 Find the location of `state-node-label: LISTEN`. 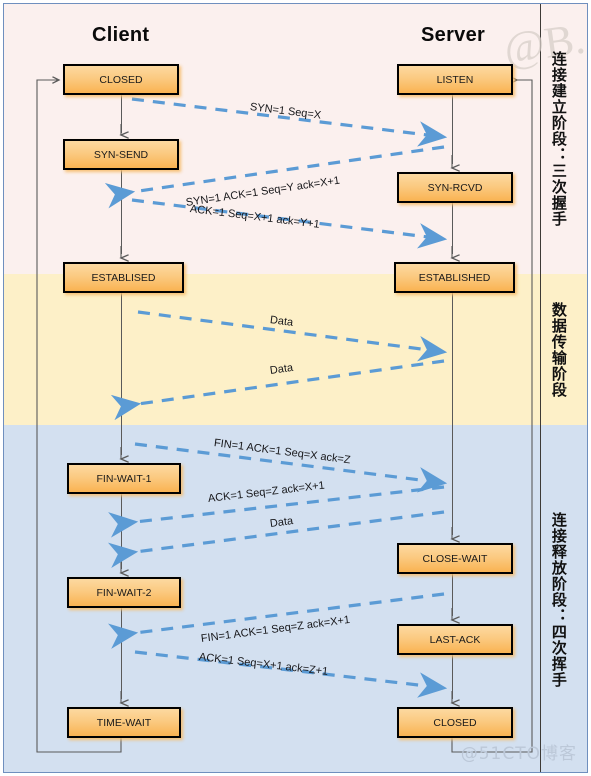

state-node-label: LISTEN is located at coordinates (455, 79).